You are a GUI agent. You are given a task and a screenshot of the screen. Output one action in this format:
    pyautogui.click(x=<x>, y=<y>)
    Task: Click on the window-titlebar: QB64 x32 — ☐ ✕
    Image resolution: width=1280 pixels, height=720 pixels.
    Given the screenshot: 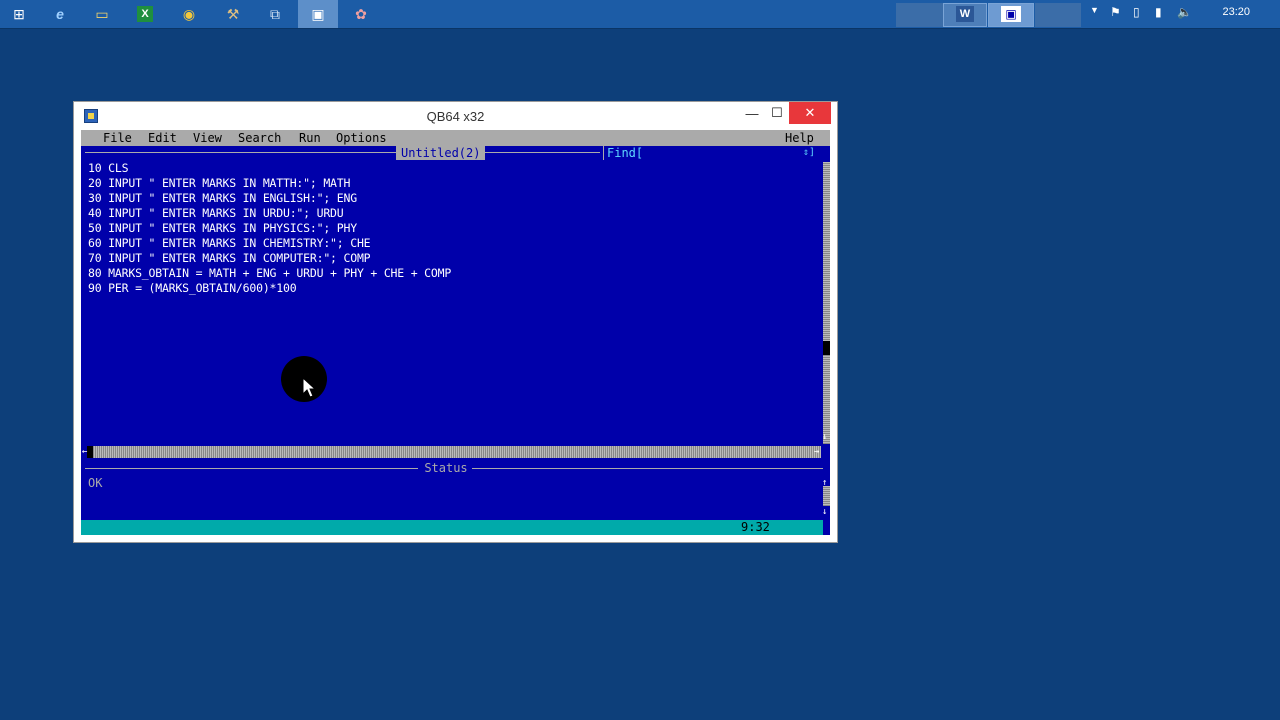 What is the action you would take?
    pyautogui.click(x=455, y=116)
    